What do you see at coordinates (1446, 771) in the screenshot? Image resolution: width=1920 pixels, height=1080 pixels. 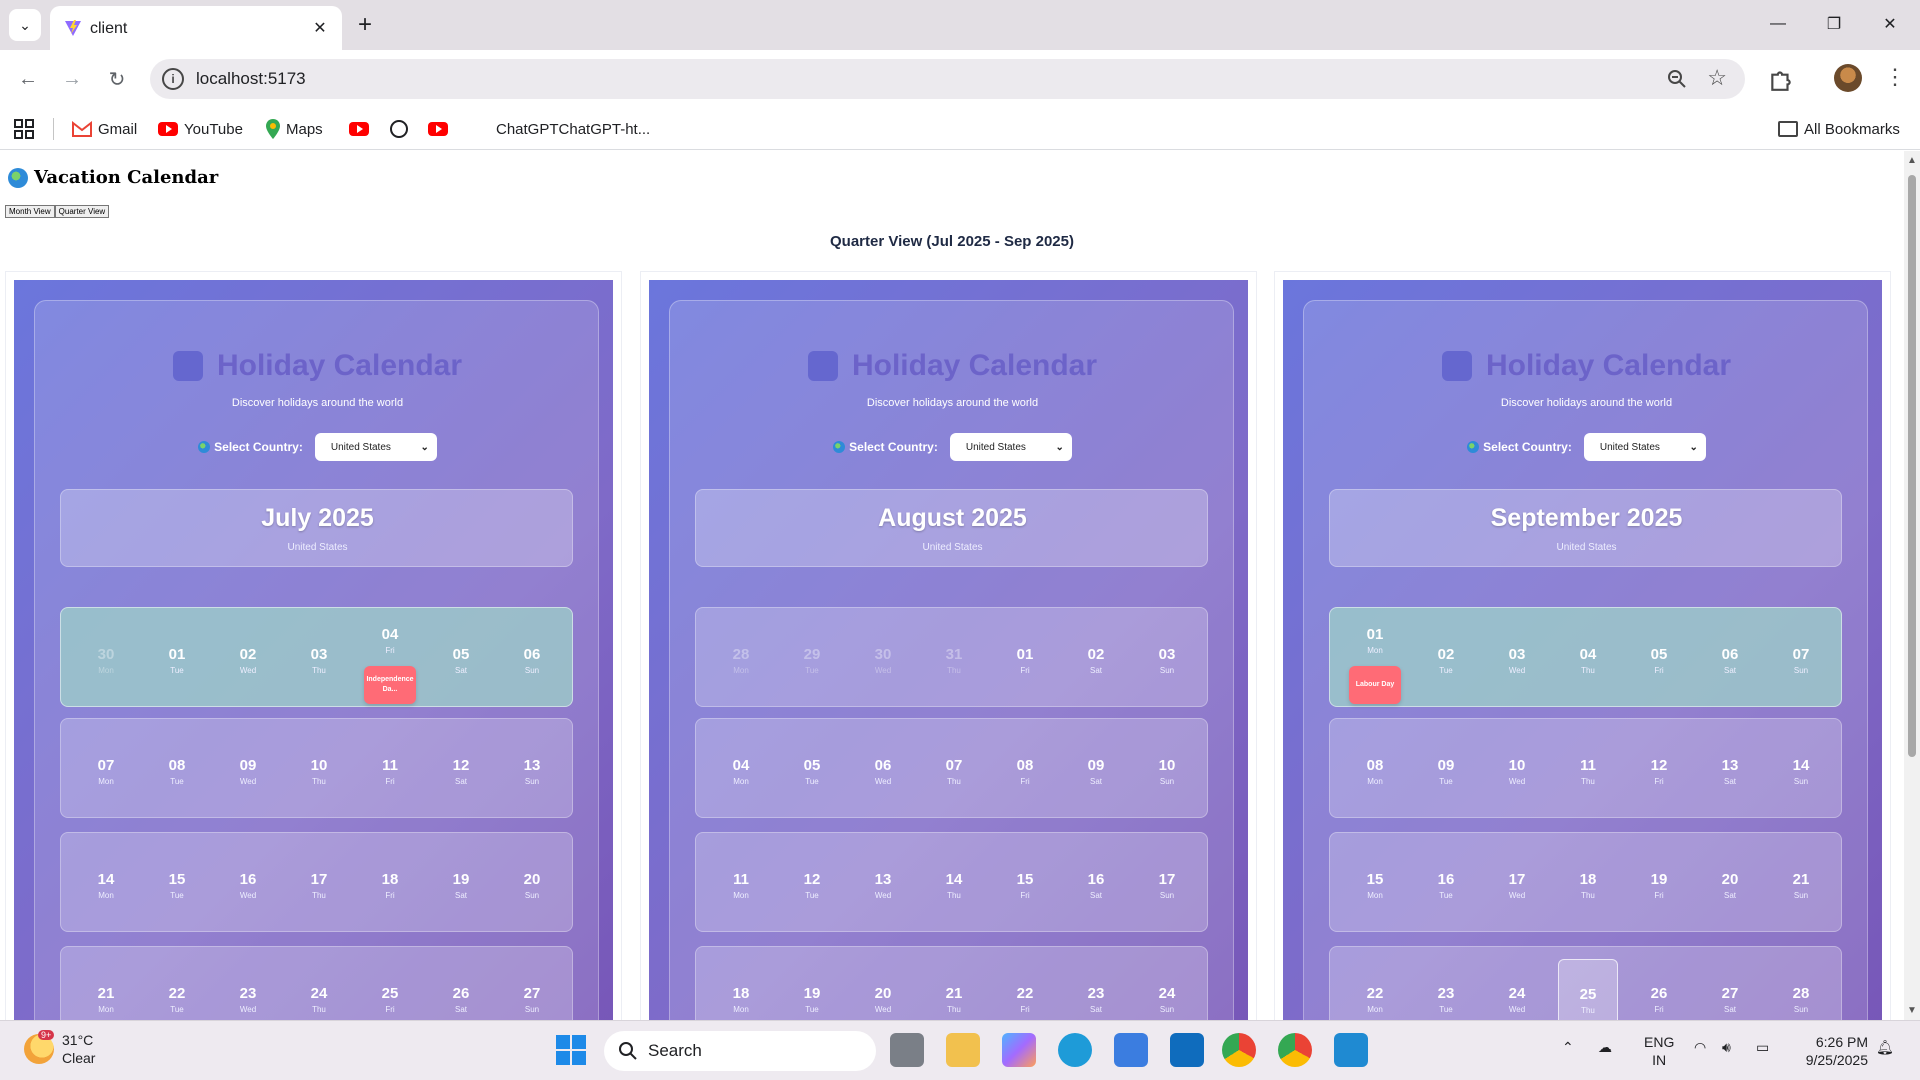 I see `day-cell: 09 Tue` at bounding box center [1446, 771].